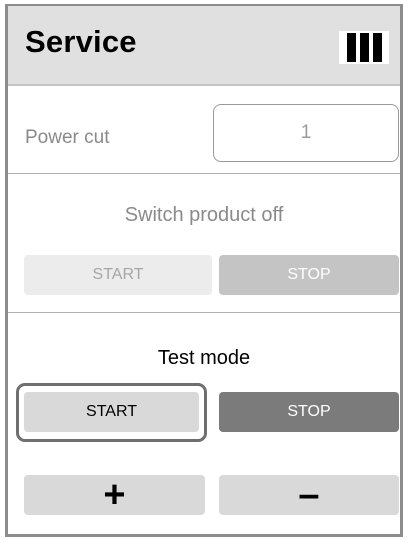  I want to click on page-title: Service, so click(81, 41).